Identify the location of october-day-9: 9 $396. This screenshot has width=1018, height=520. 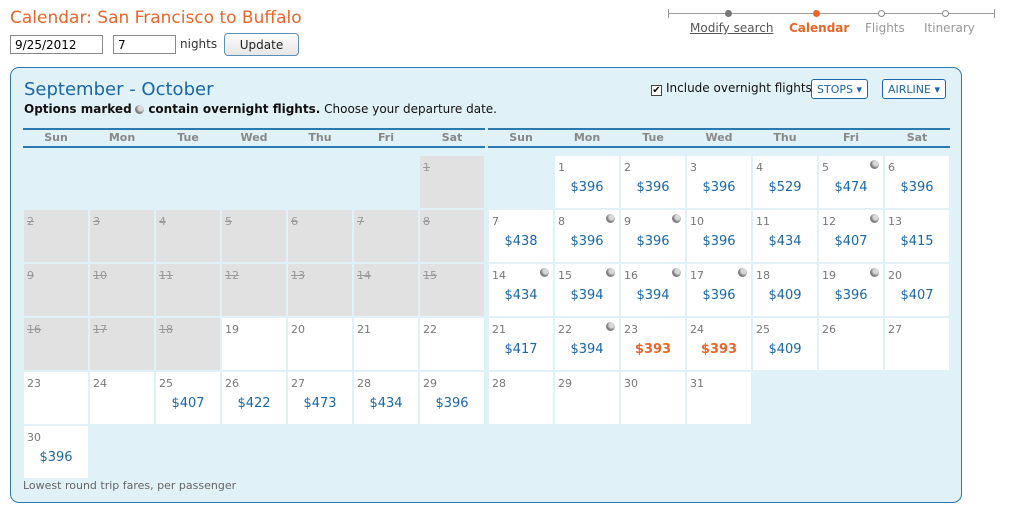
(653, 236).